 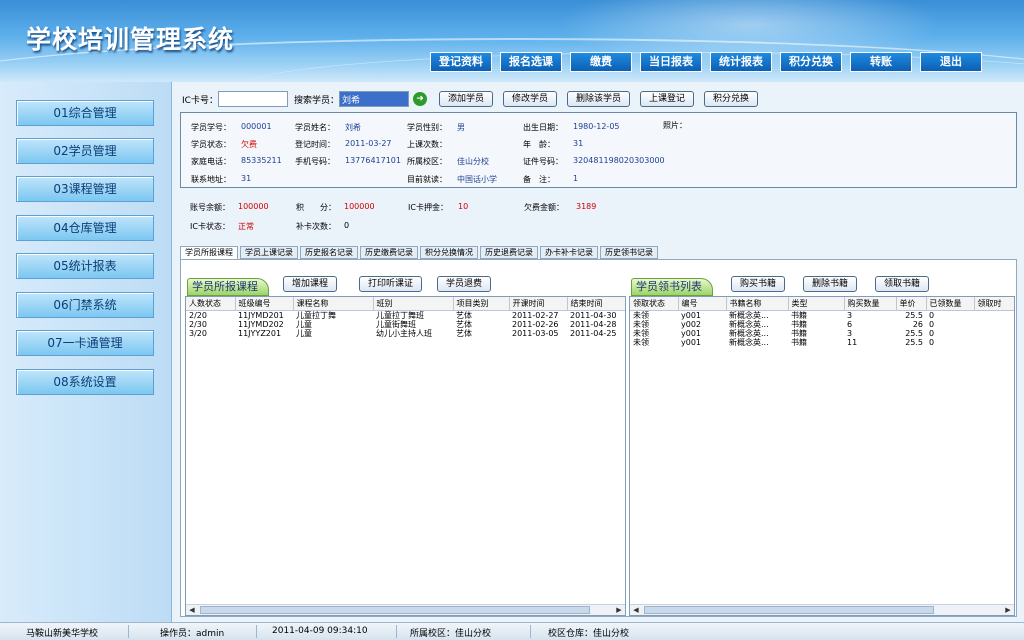 What do you see at coordinates (535, 324) in the screenshot?
I see `table-cell: 2011-02-26` at bounding box center [535, 324].